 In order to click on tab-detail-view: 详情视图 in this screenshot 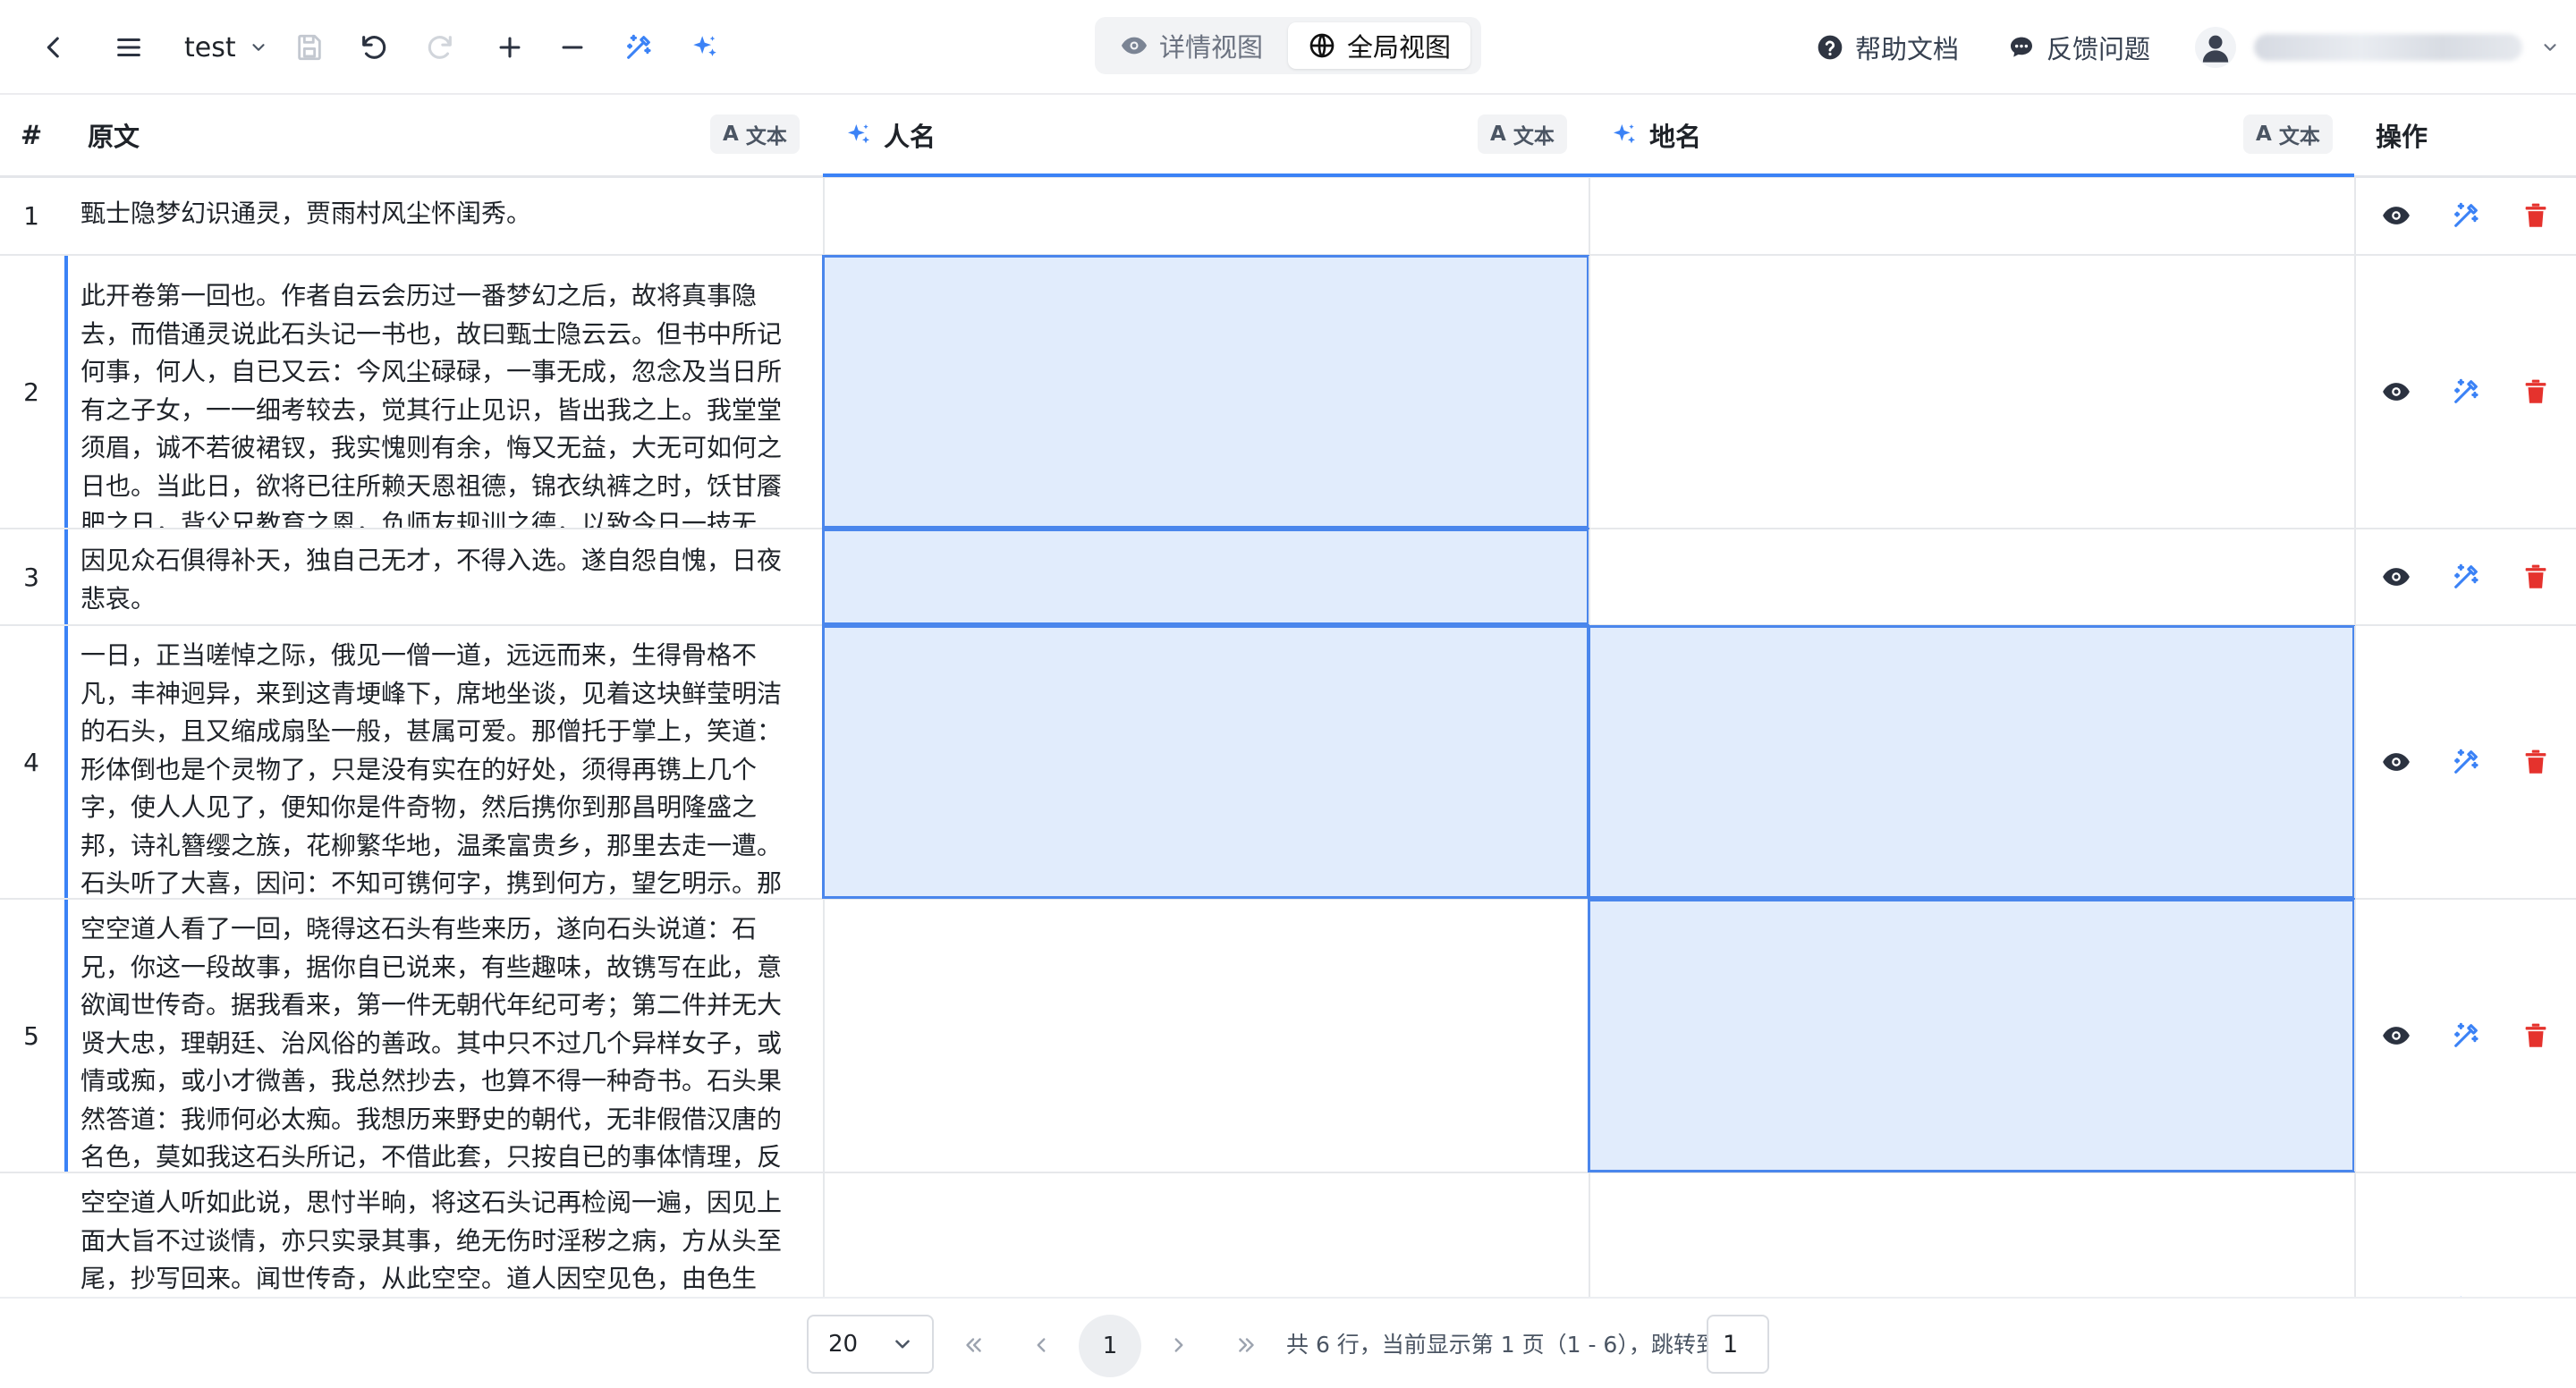, I will do `click(1191, 46)`.